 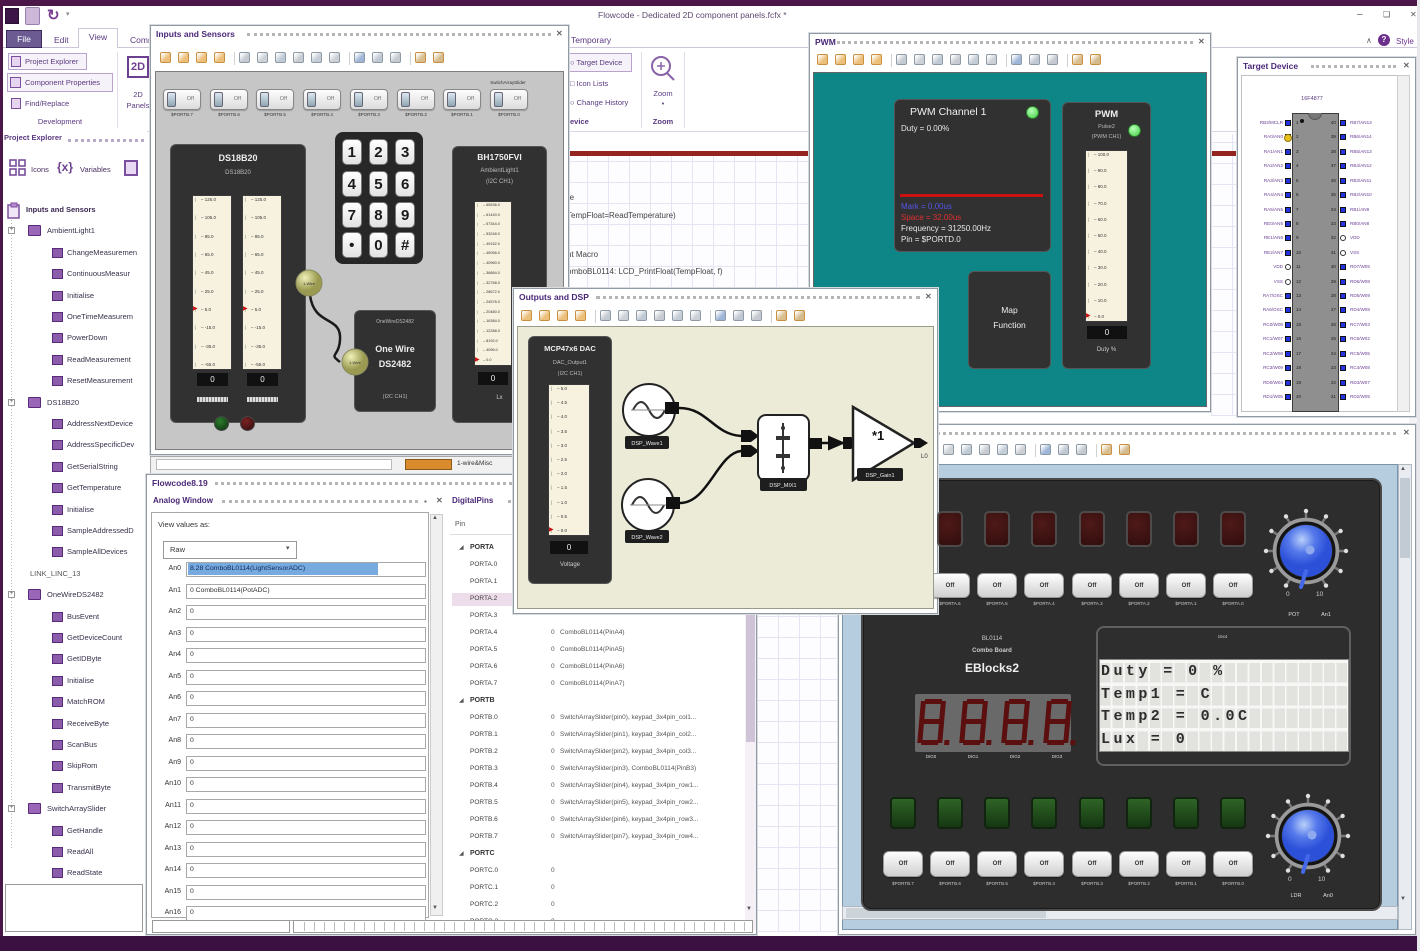 I want to click on svg-text: DSP_Gain1, so click(x=879, y=476).